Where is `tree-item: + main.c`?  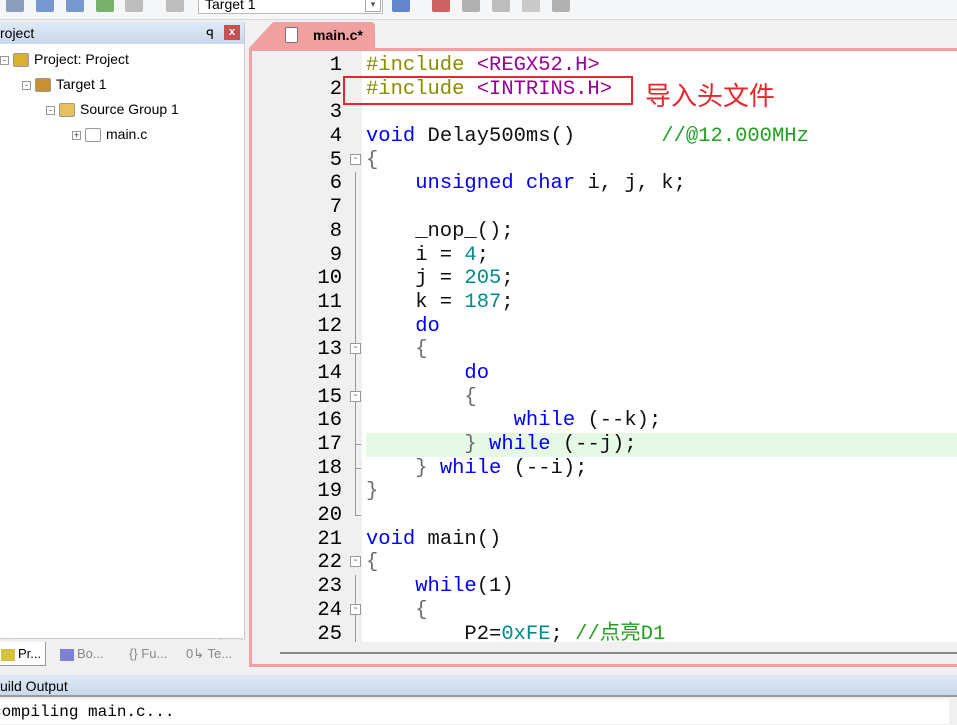 tree-item: + main.c is located at coordinates (109, 134).